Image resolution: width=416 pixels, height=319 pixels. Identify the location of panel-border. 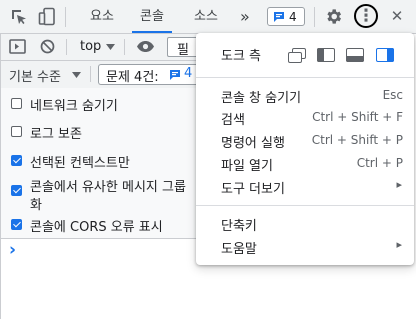
(0, 176).